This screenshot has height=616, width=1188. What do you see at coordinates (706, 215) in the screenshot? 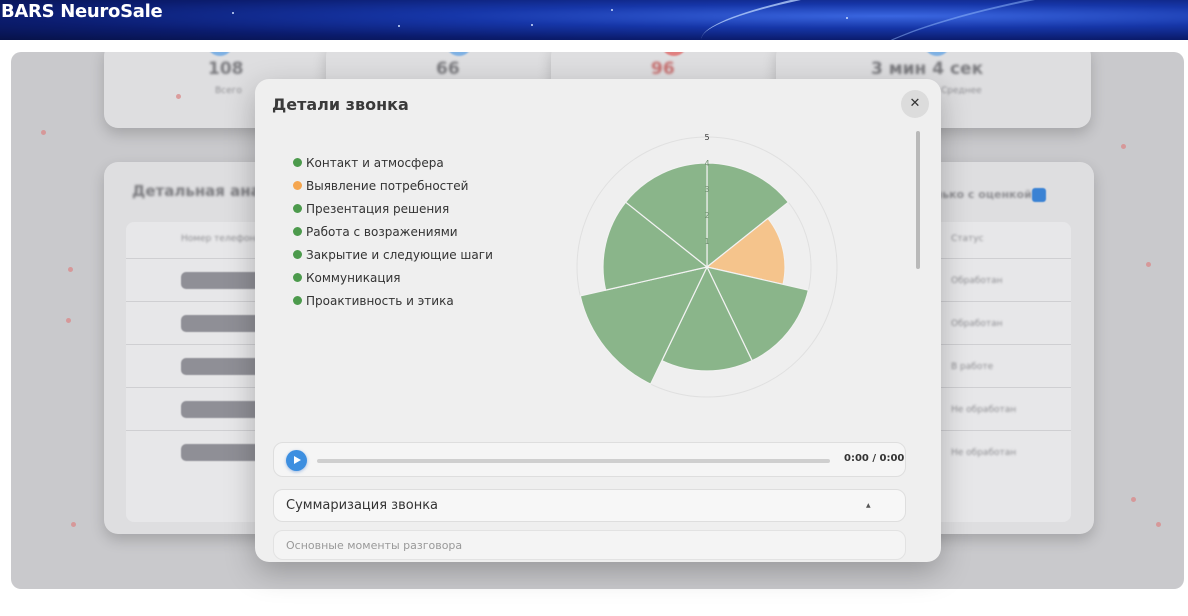
I see `tick-label: 2` at bounding box center [706, 215].